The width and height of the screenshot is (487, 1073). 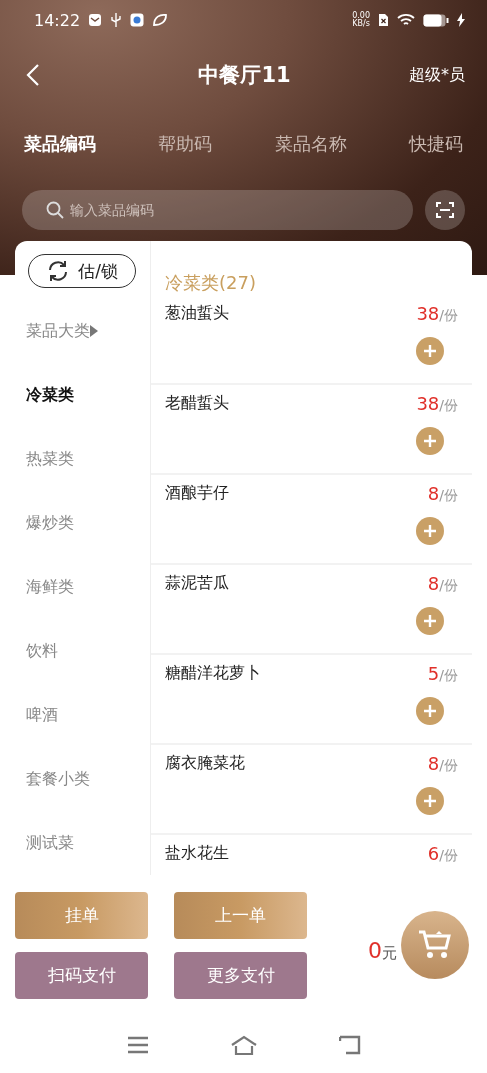 What do you see at coordinates (60, 144) in the screenshot?
I see `search-mode-tab: 菜品编码` at bounding box center [60, 144].